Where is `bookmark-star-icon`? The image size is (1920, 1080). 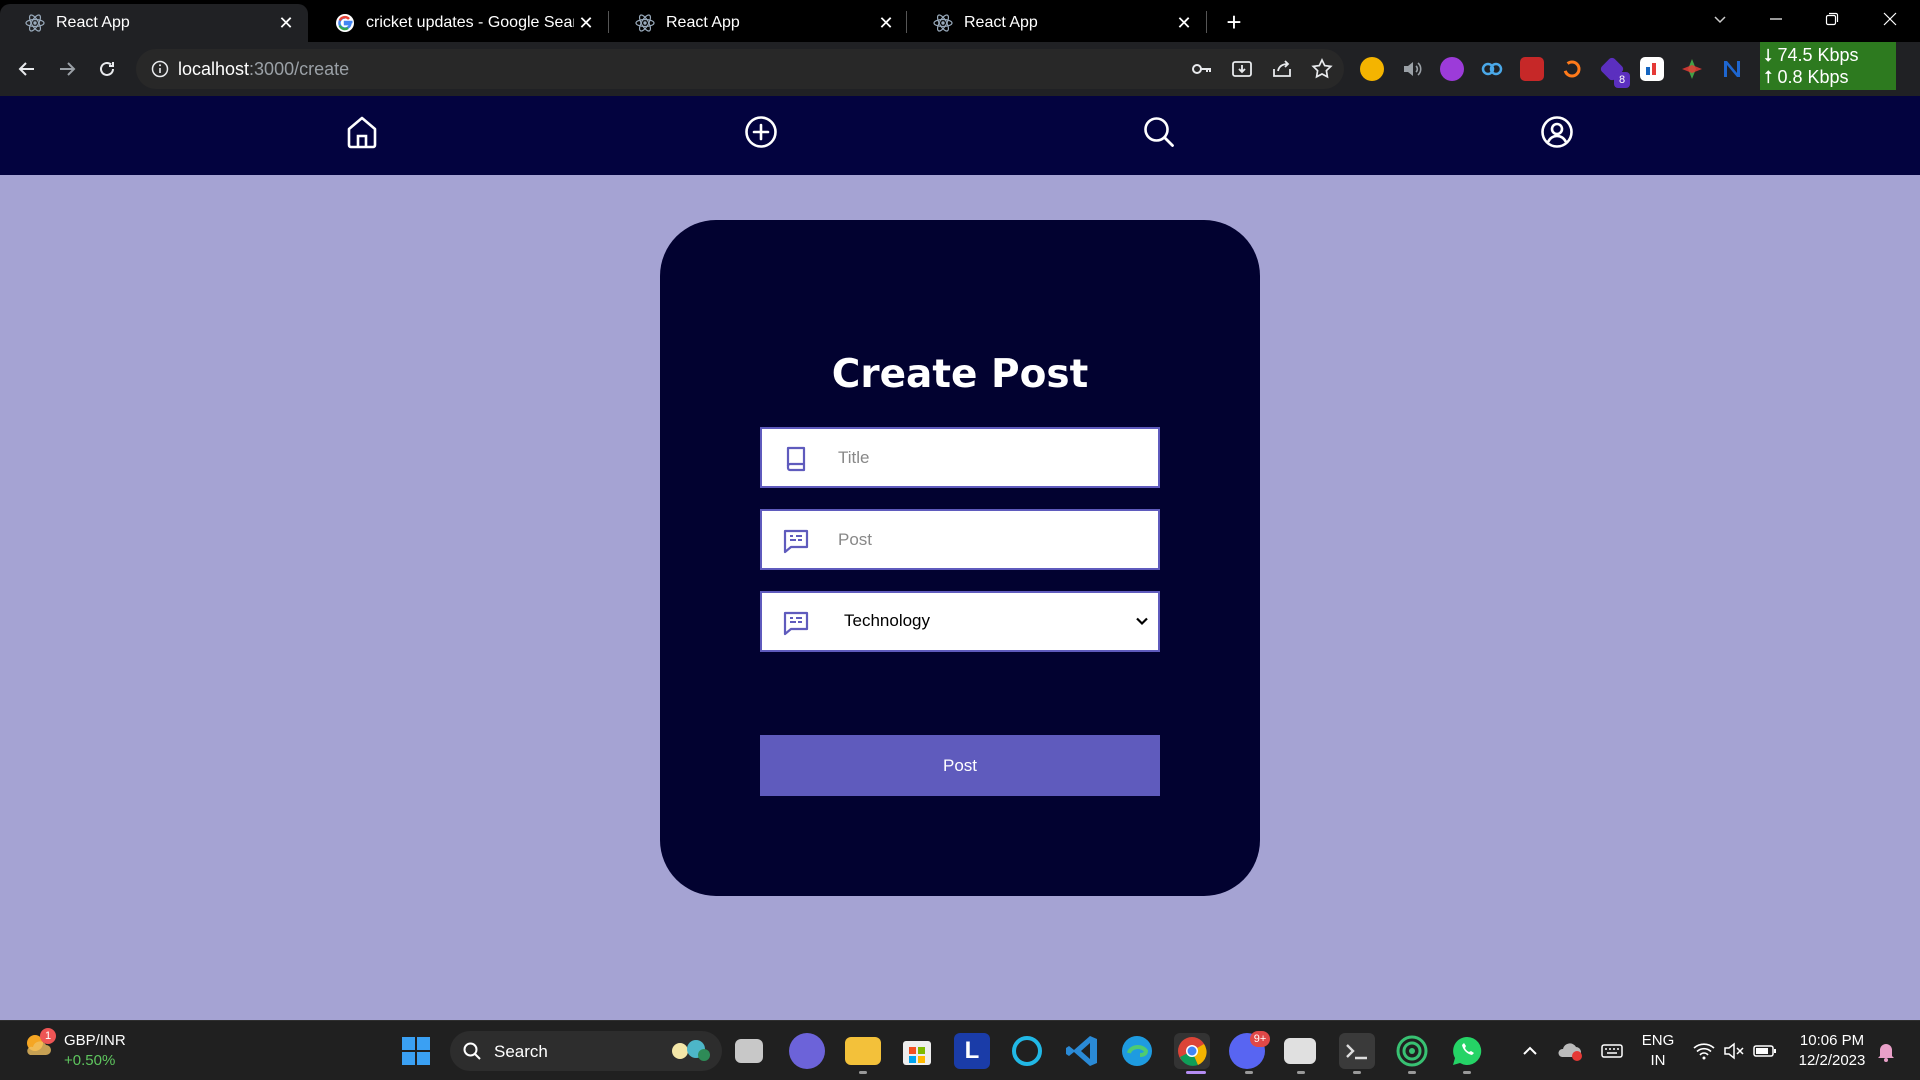 bookmark-star-icon is located at coordinates (1322, 69).